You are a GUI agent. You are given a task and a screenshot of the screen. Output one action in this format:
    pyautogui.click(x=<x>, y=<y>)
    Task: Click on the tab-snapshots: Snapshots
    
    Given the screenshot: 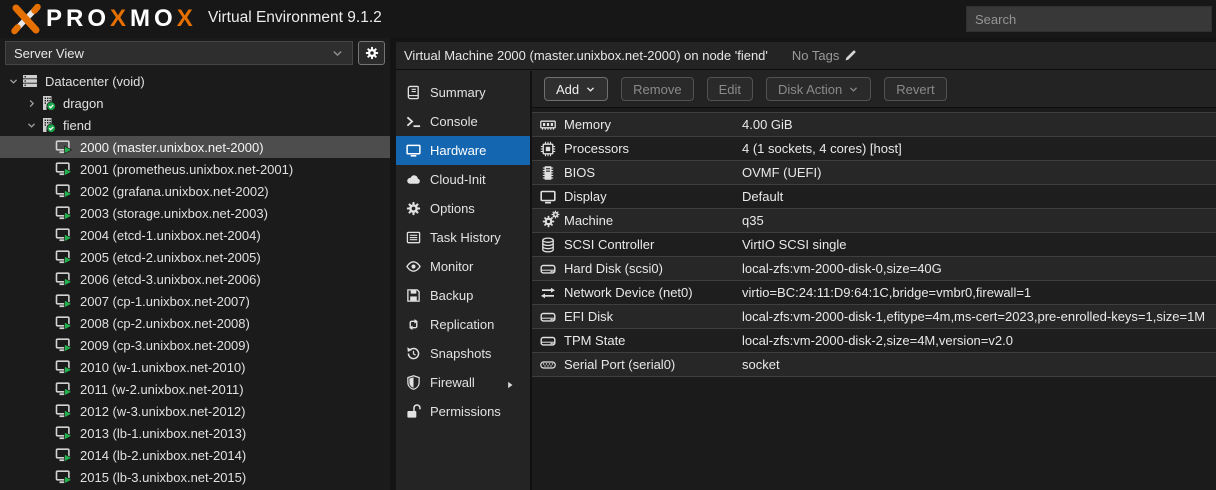 What is the action you would take?
    pyautogui.click(x=463, y=353)
    